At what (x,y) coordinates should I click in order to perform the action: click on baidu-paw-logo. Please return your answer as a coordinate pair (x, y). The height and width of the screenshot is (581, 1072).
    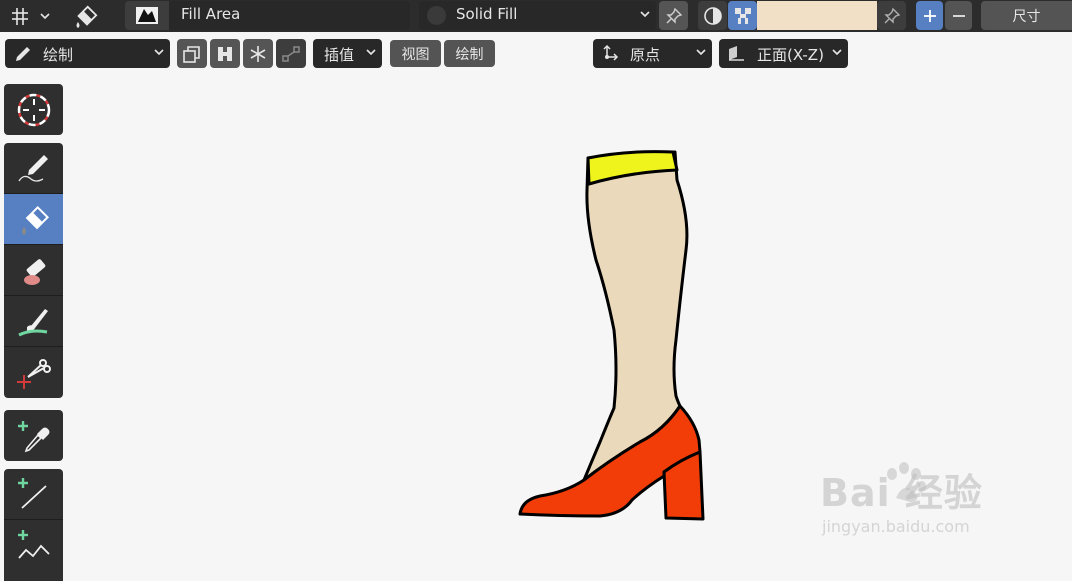
    Looking at the image, I should click on (906, 482).